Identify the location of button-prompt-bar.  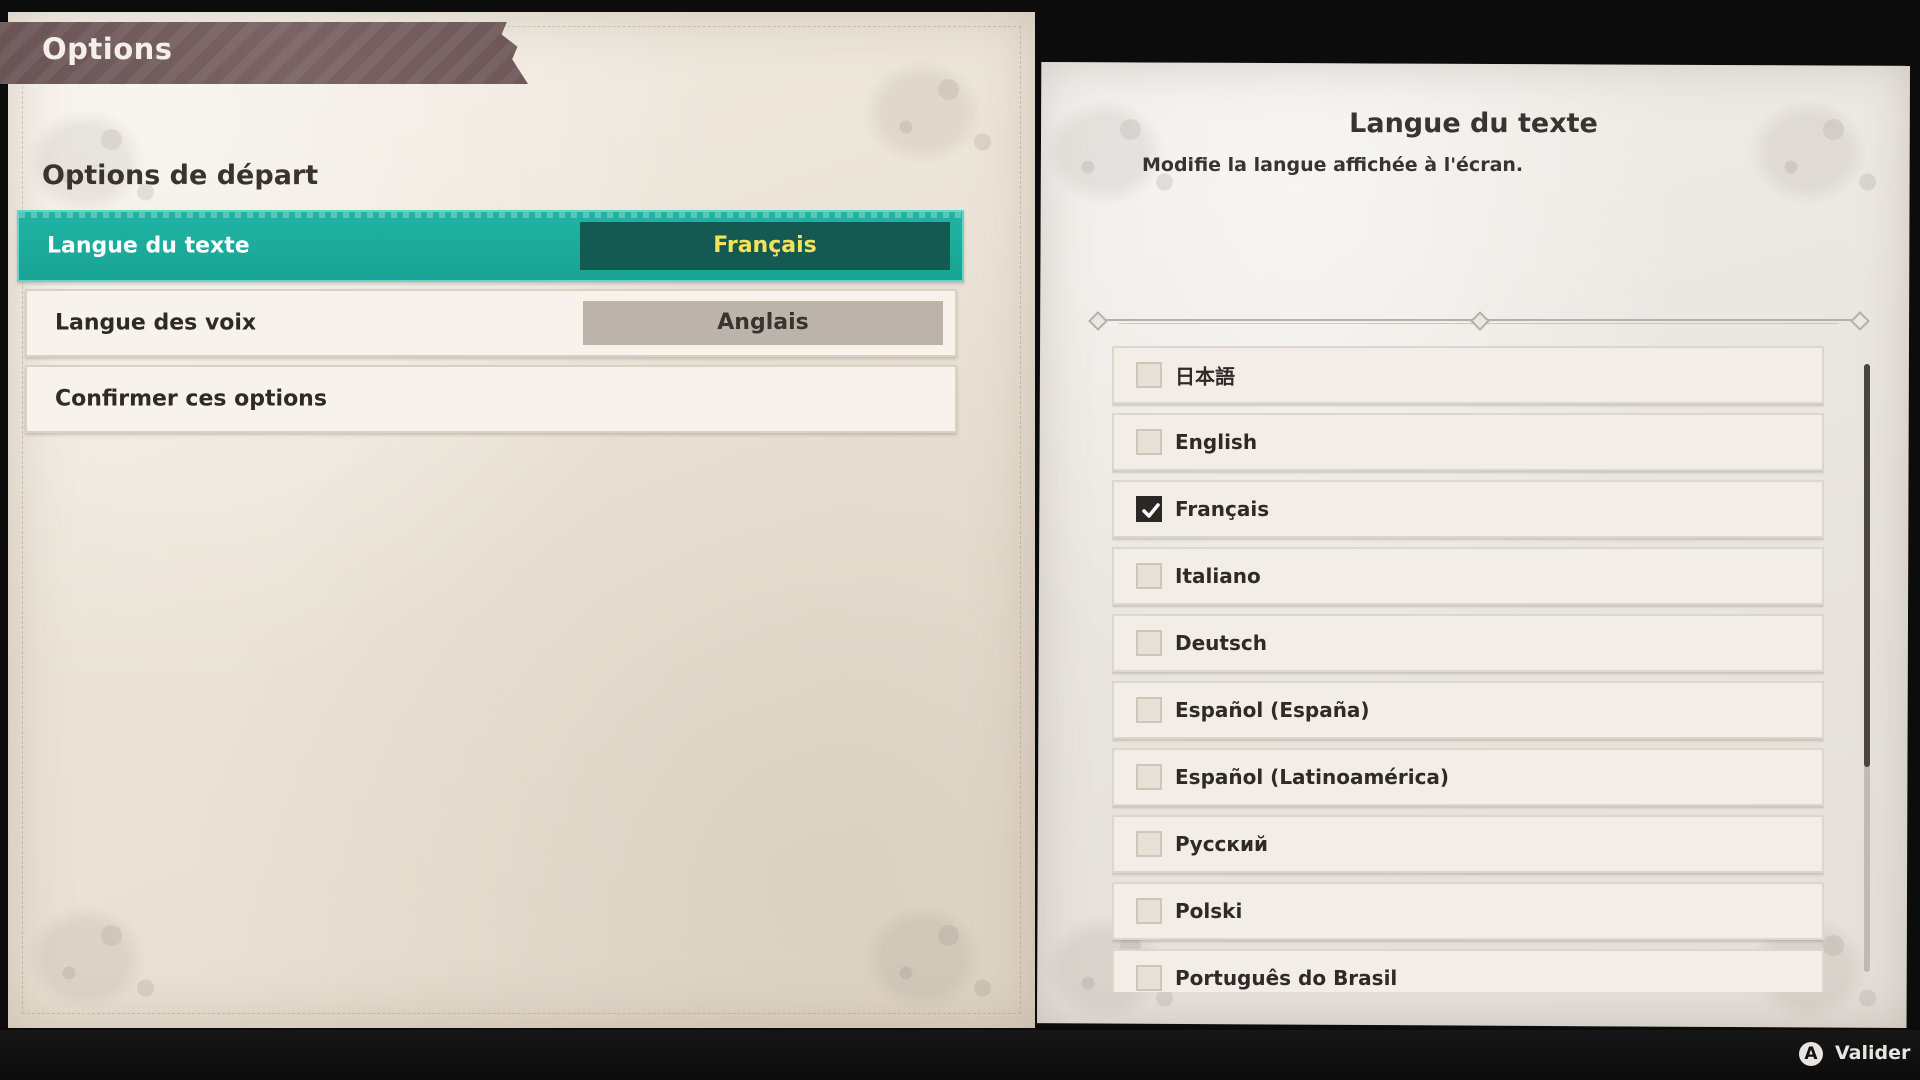
(960, 1055).